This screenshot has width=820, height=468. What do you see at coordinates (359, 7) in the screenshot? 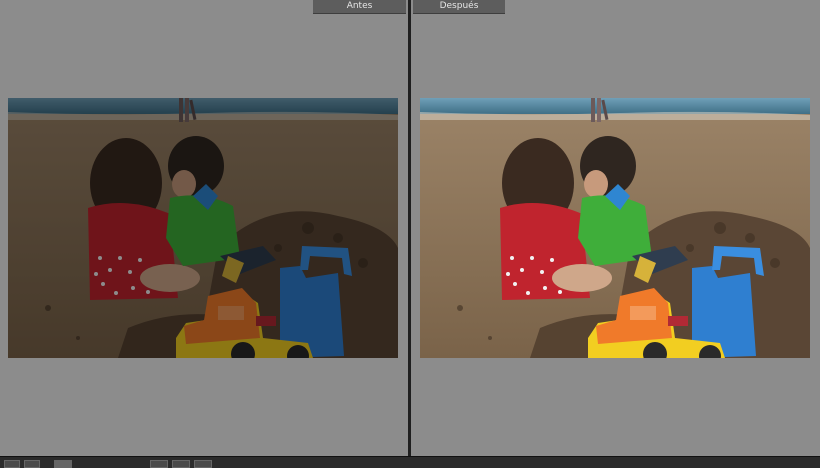
I see `before-tab-label: Antes` at bounding box center [359, 7].